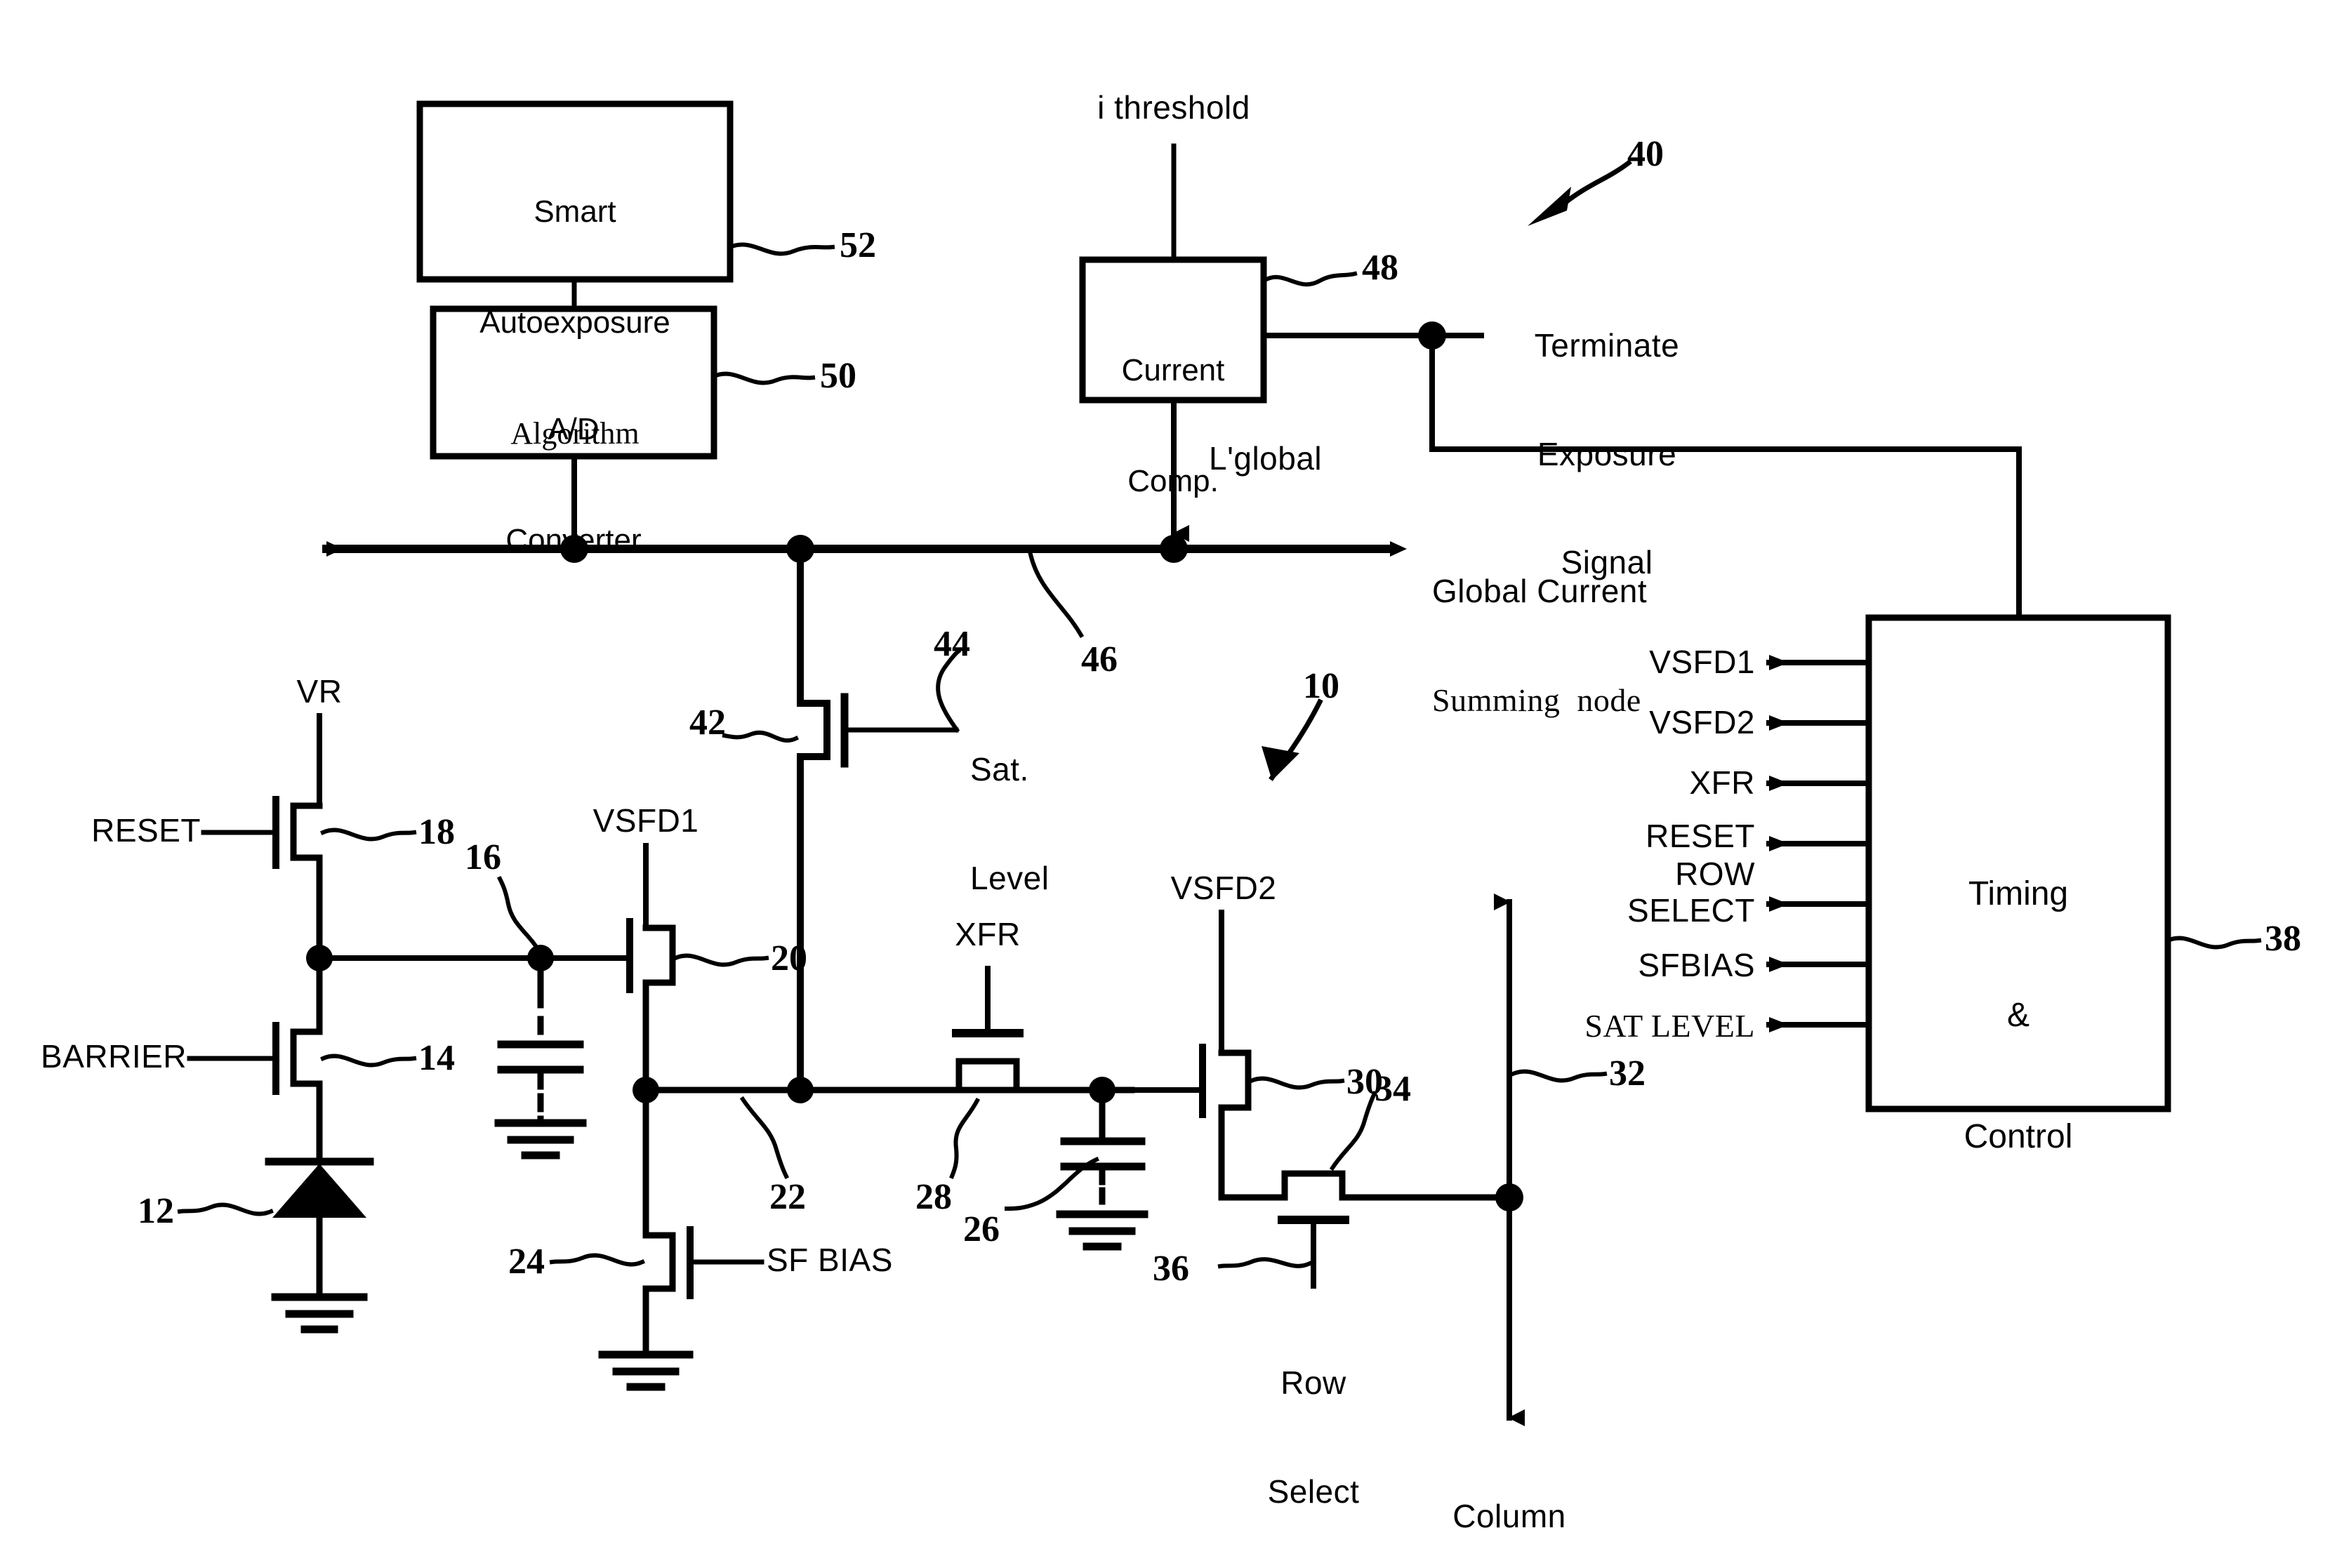 The image size is (2337, 1568). Describe the element at coordinates (1627, 1074) in the screenshot. I see `ref-32: 32` at that location.